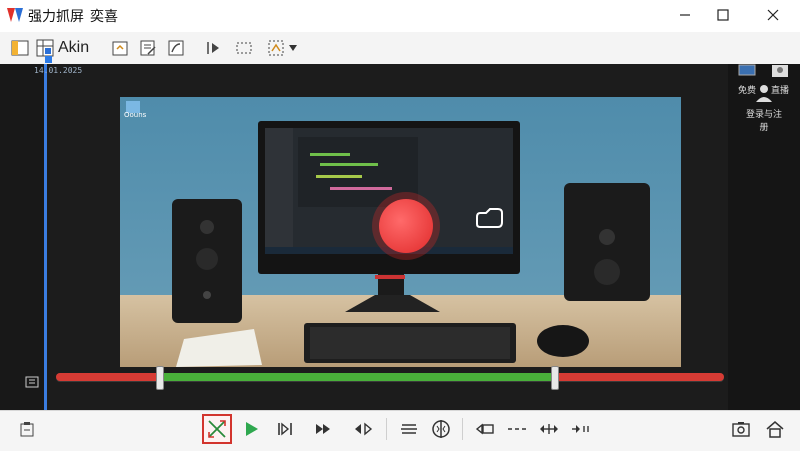 The image size is (800, 451). I want to click on desktop-icon-label: Oouns, so click(135, 115).